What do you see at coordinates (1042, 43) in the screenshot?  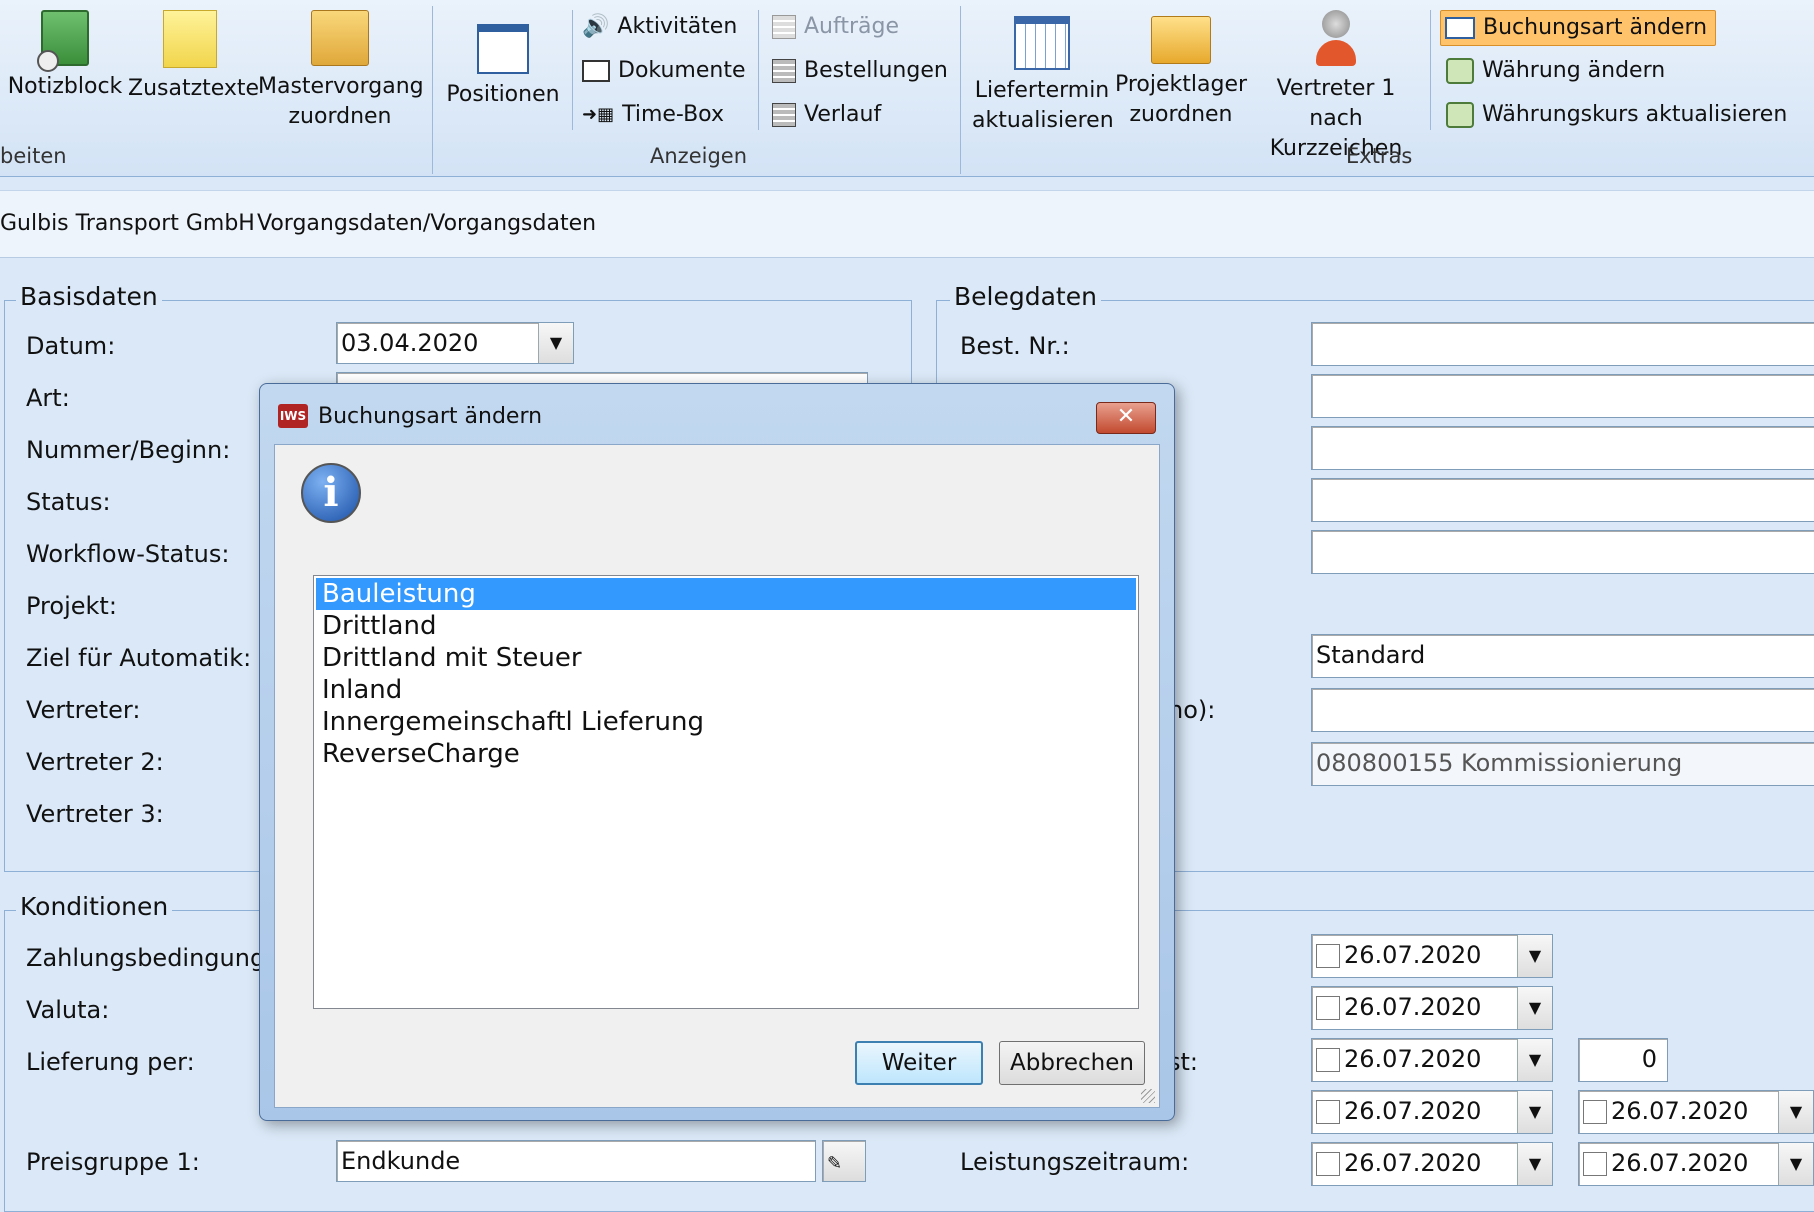 I see `calendar-icon` at bounding box center [1042, 43].